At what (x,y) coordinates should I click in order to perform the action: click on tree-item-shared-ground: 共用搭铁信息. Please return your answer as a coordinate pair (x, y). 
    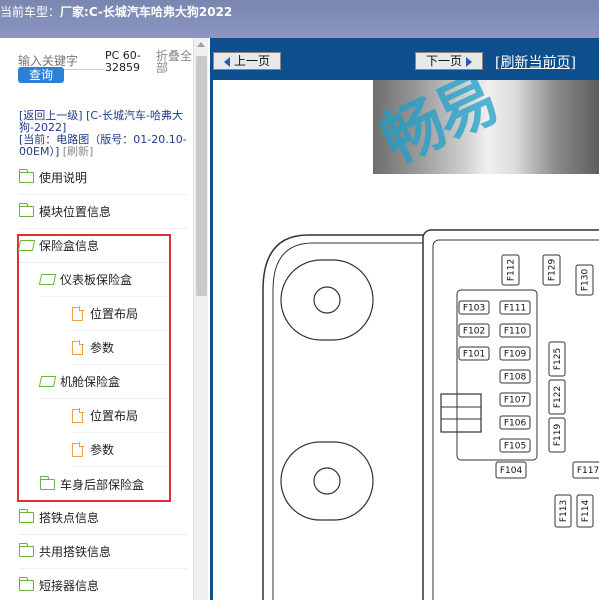
    Looking at the image, I should click on (102, 552).